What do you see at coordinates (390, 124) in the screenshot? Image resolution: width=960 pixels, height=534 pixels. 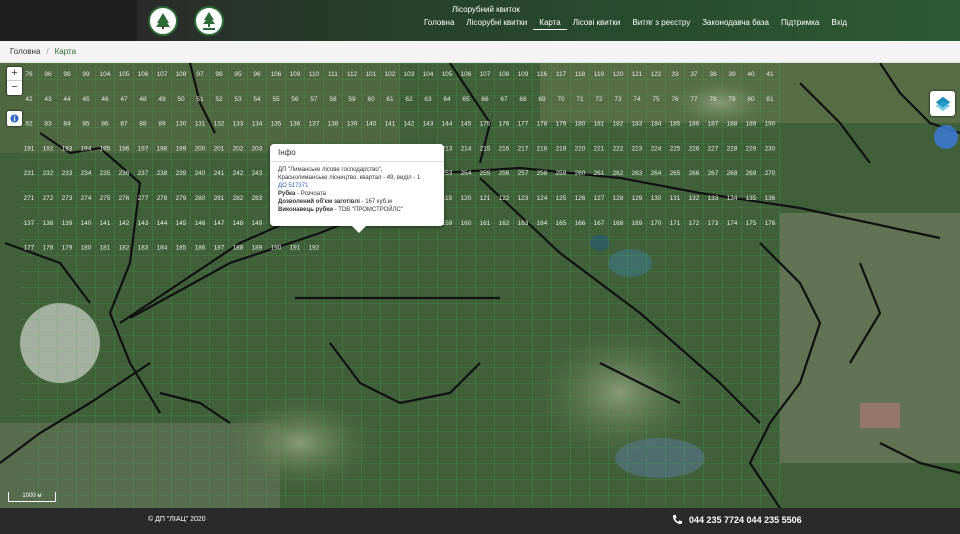 I see `parcel-number: 141` at bounding box center [390, 124].